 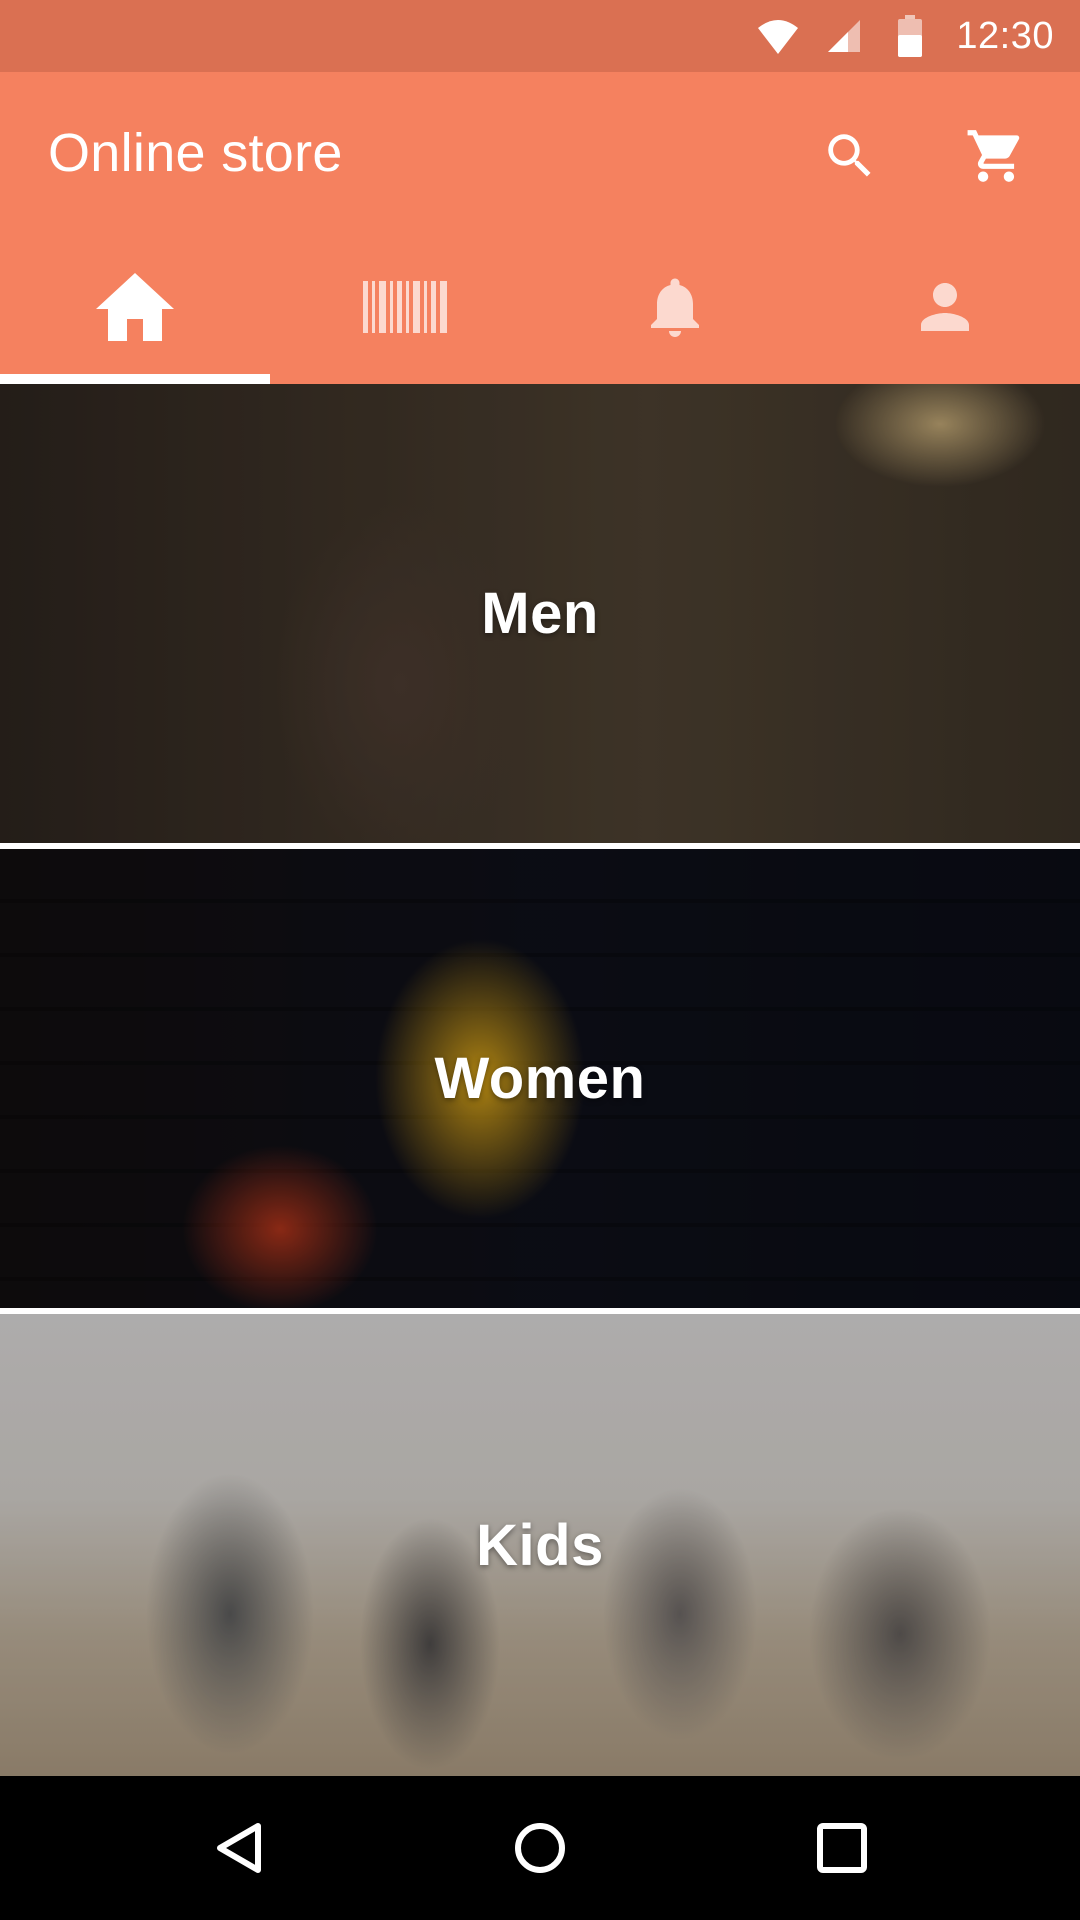 I want to click on tab-notifications, so click(x=675, y=312).